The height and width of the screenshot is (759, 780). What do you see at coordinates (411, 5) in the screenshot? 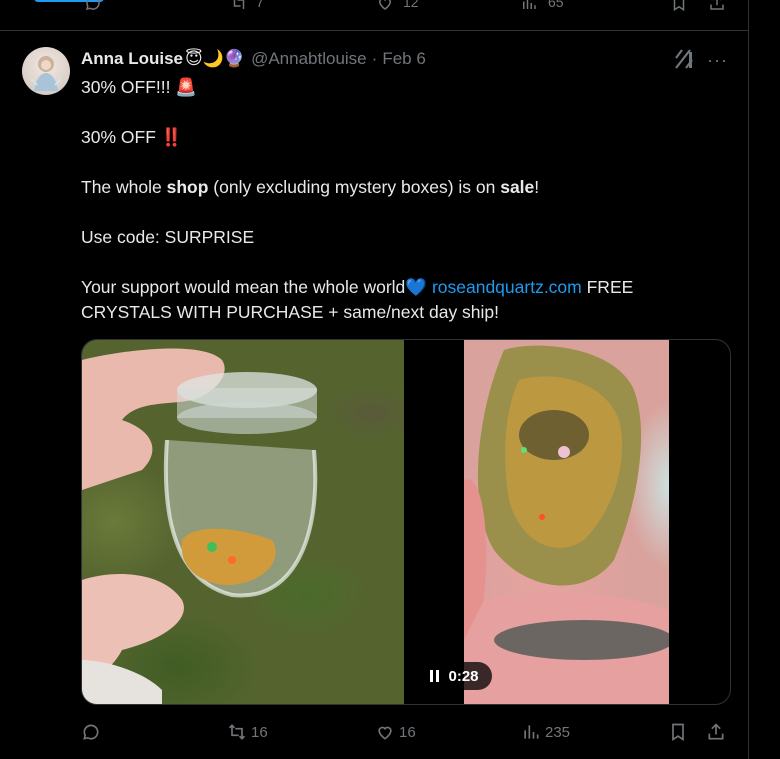
I see `previous-like-count: 12` at bounding box center [411, 5].